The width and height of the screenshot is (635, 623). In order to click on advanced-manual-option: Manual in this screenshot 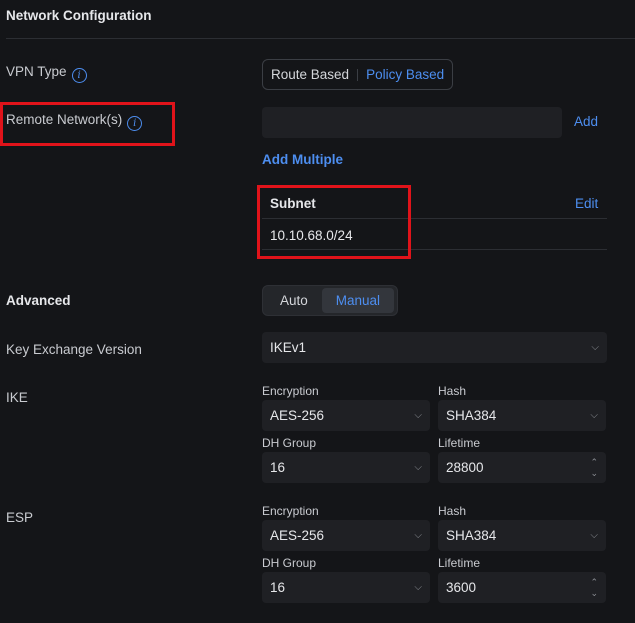, I will do `click(358, 300)`.